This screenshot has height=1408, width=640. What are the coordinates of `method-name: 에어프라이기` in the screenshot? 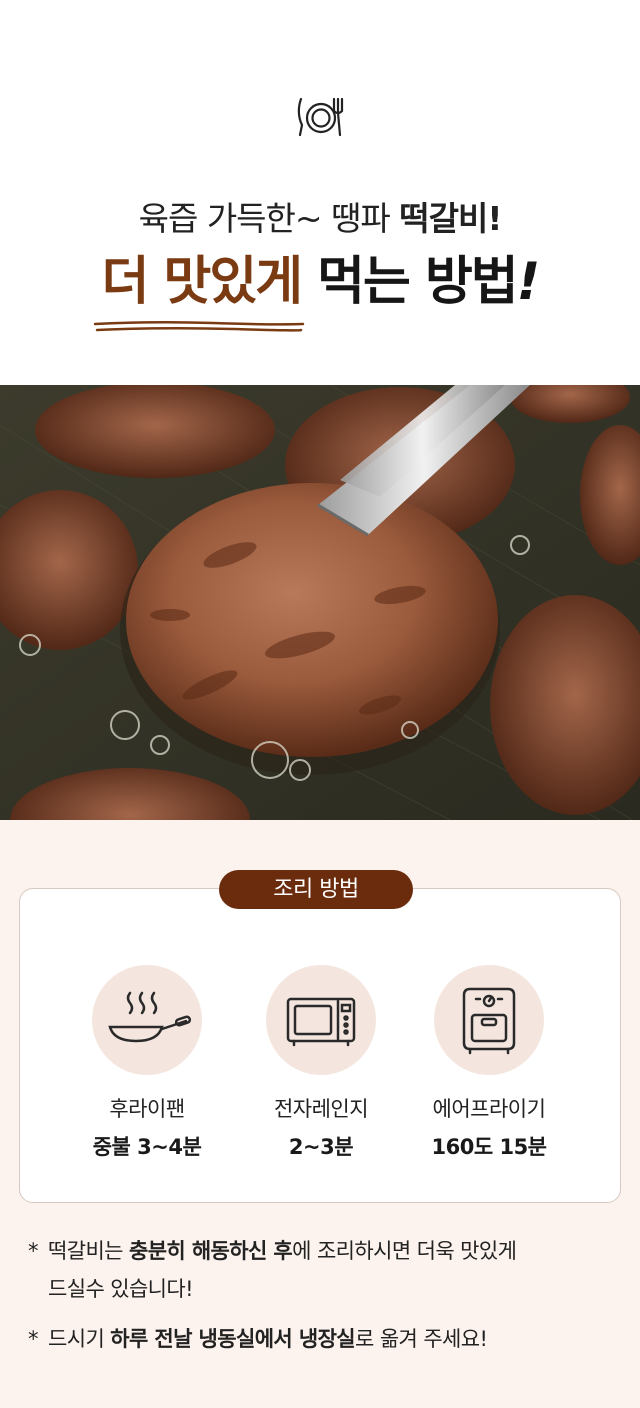 It's located at (489, 1109).